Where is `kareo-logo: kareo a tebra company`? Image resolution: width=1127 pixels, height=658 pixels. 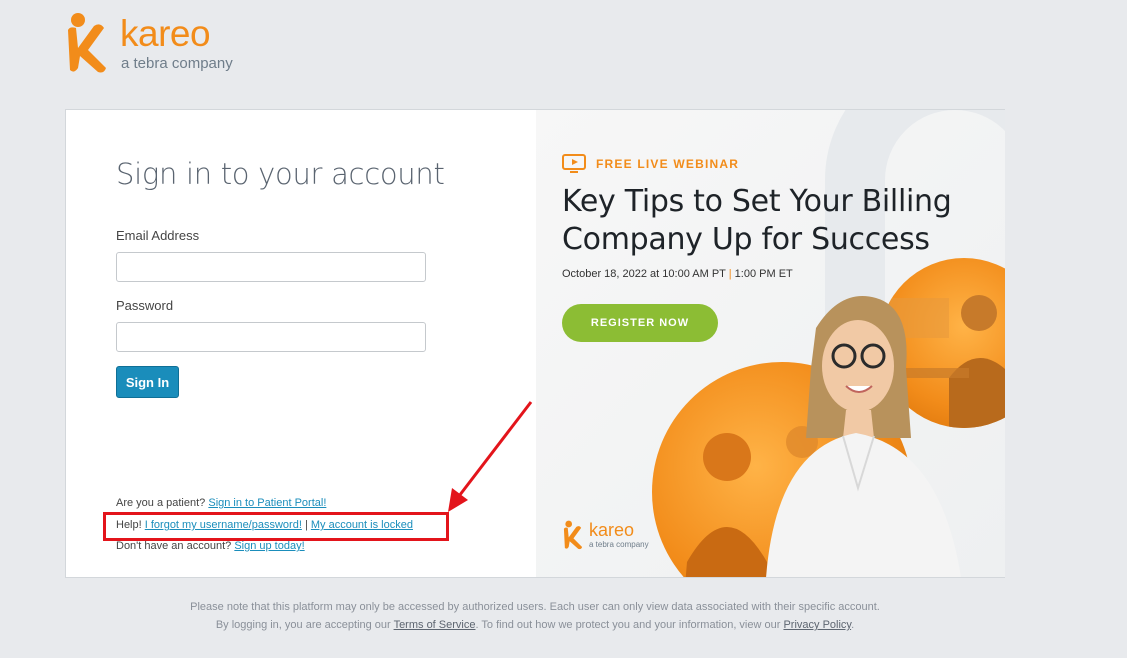 kareo-logo: kareo a tebra company is located at coordinates (148, 43).